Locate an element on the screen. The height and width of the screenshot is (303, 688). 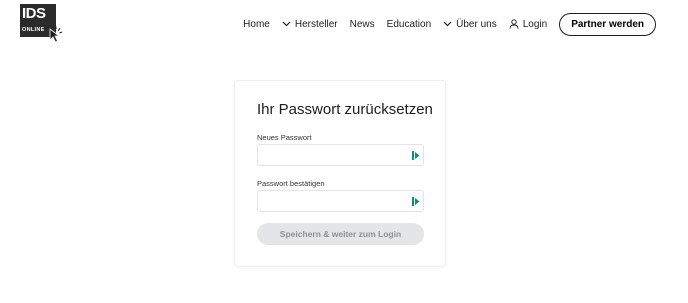
login-link: Login is located at coordinates (528, 24).